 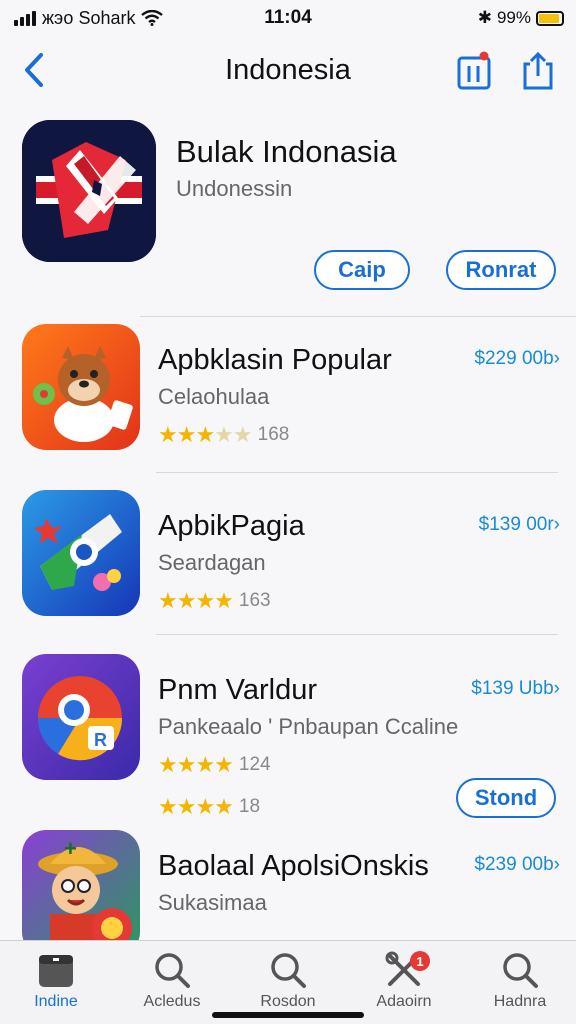 I want to click on price-button: $139 00r›, so click(x=519, y=525).